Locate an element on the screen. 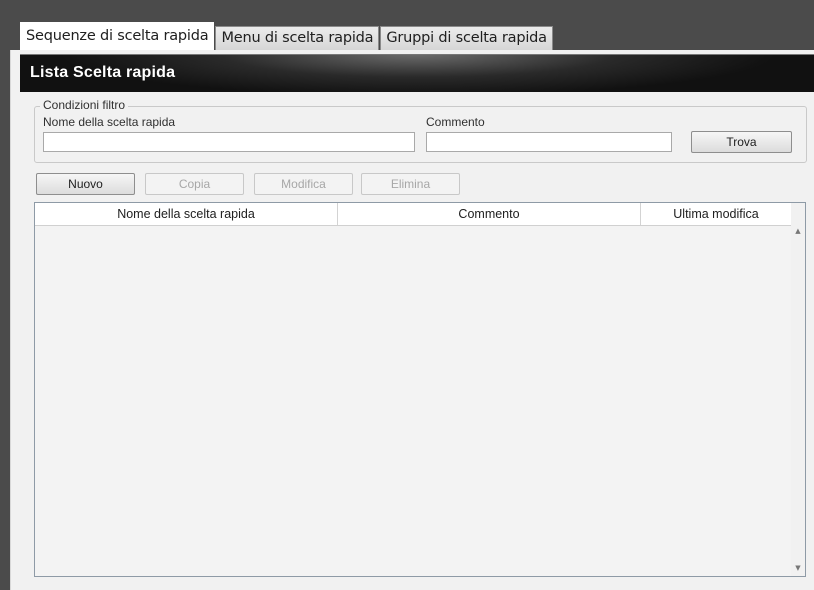 The width and height of the screenshot is (814, 590). section-header: Lista Scelta rapida is located at coordinates (417, 73).